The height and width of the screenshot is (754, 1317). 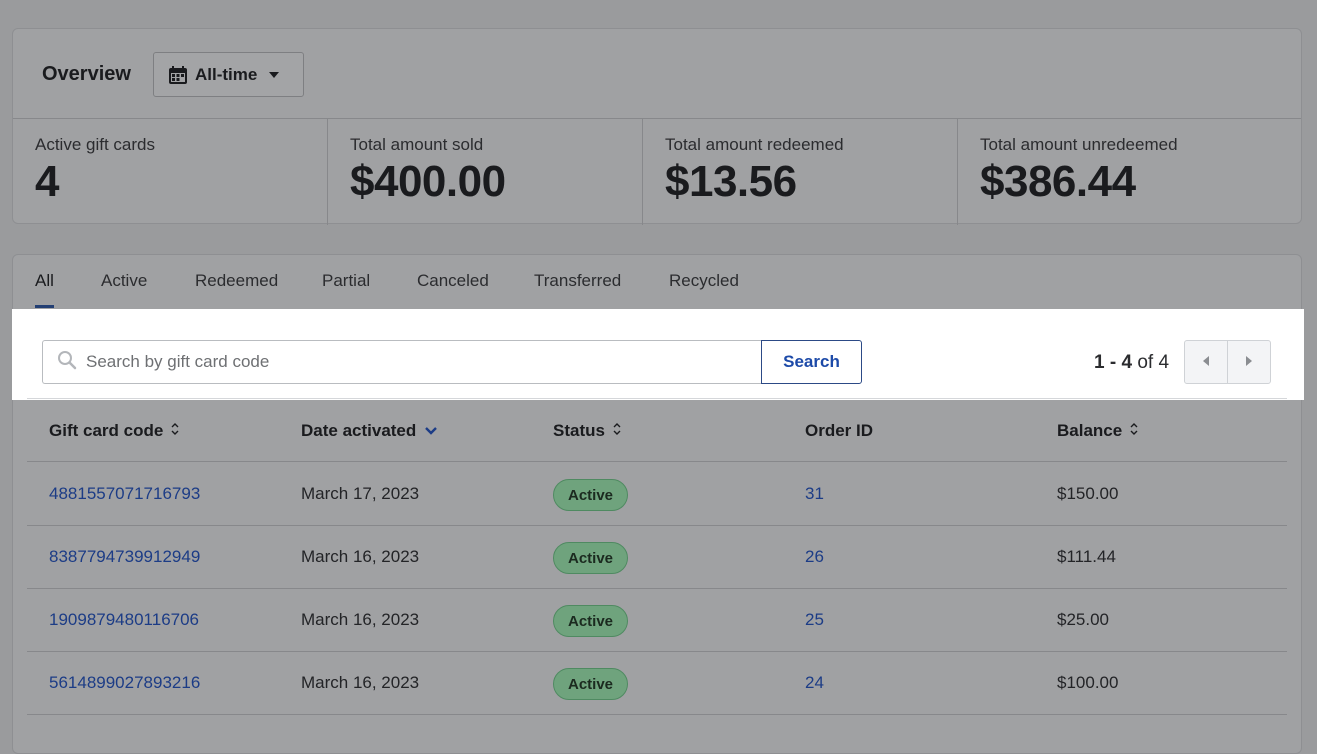 I want to click on calendar-icon, so click(x=178, y=75).